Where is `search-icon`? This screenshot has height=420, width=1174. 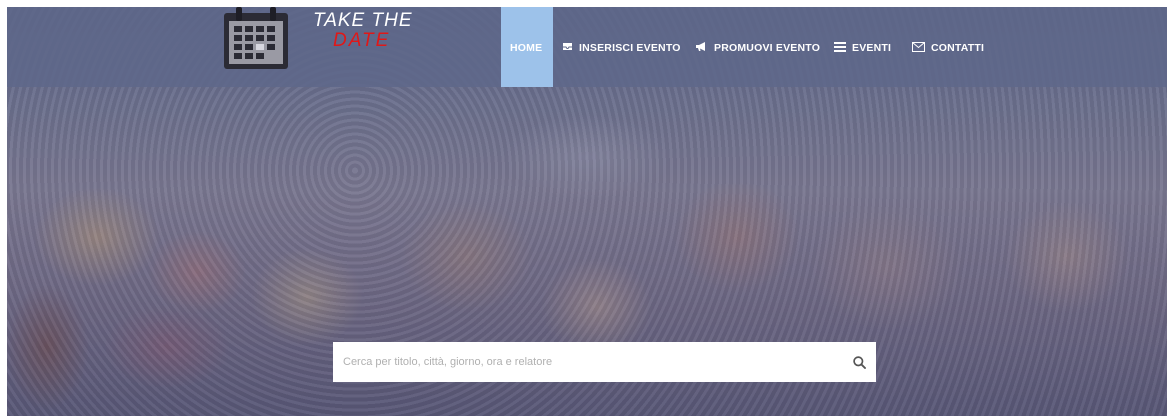 search-icon is located at coordinates (859, 362).